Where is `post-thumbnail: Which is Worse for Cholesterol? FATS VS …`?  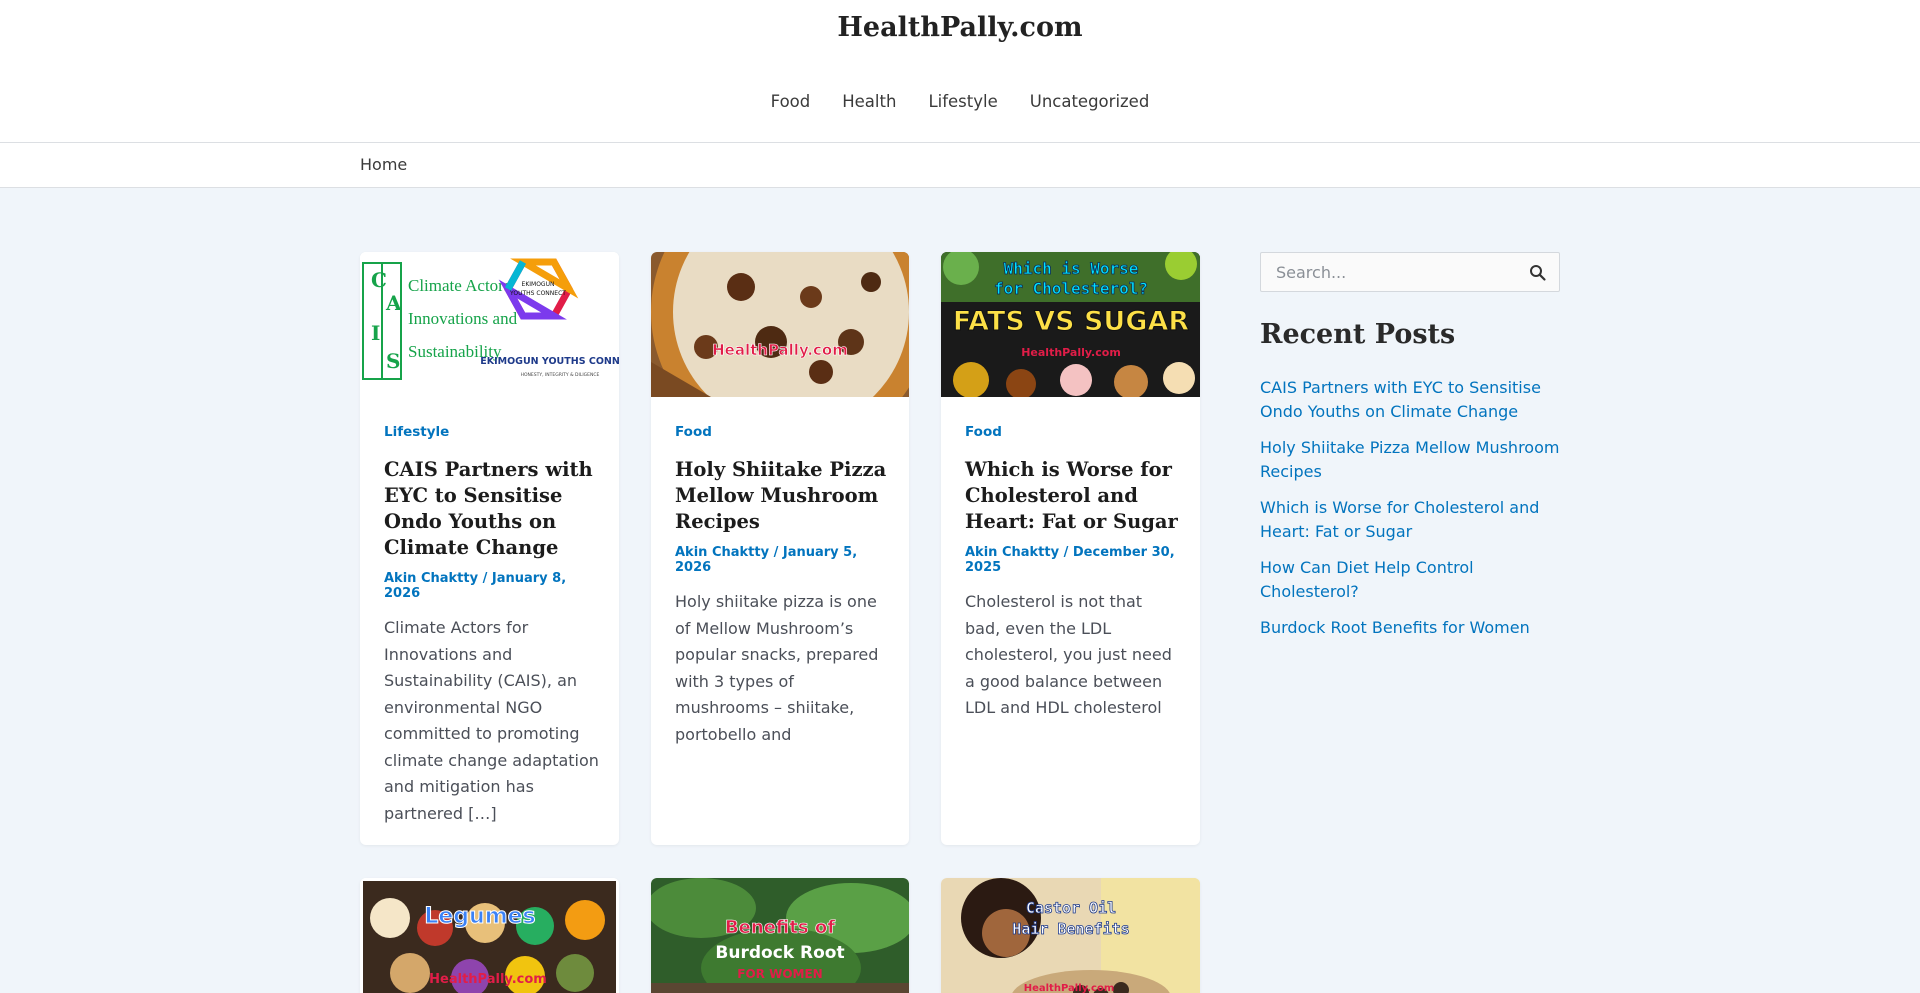
post-thumbnail: Which is Worse for Cholesterol? FATS VS … is located at coordinates (1070, 324).